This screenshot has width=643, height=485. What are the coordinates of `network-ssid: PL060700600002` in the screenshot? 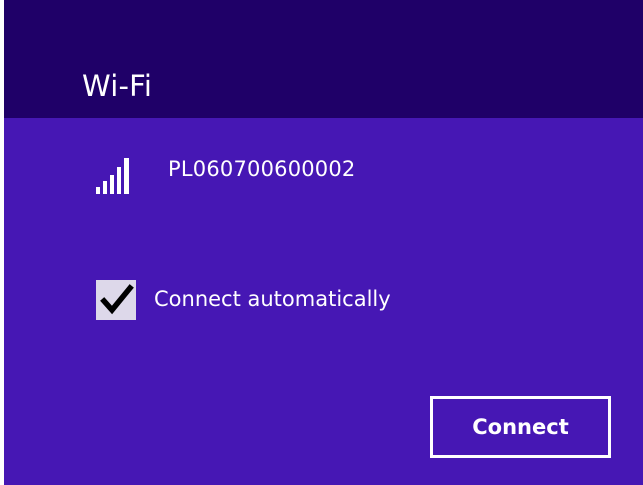 It's located at (262, 169).